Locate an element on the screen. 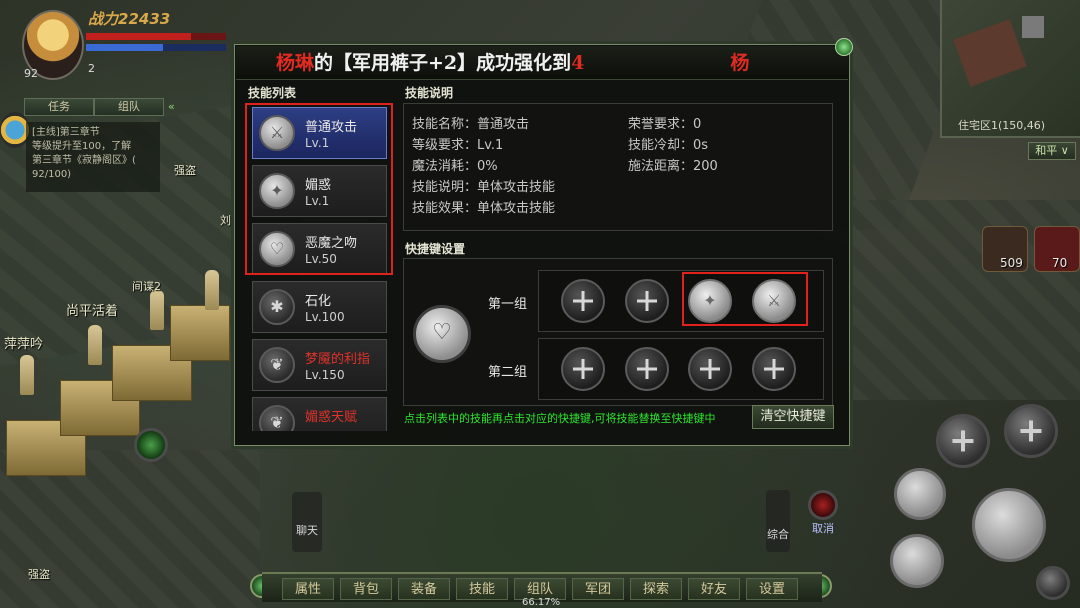 The image size is (1080, 608). combine-button: 综合 is located at coordinates (778, 521).